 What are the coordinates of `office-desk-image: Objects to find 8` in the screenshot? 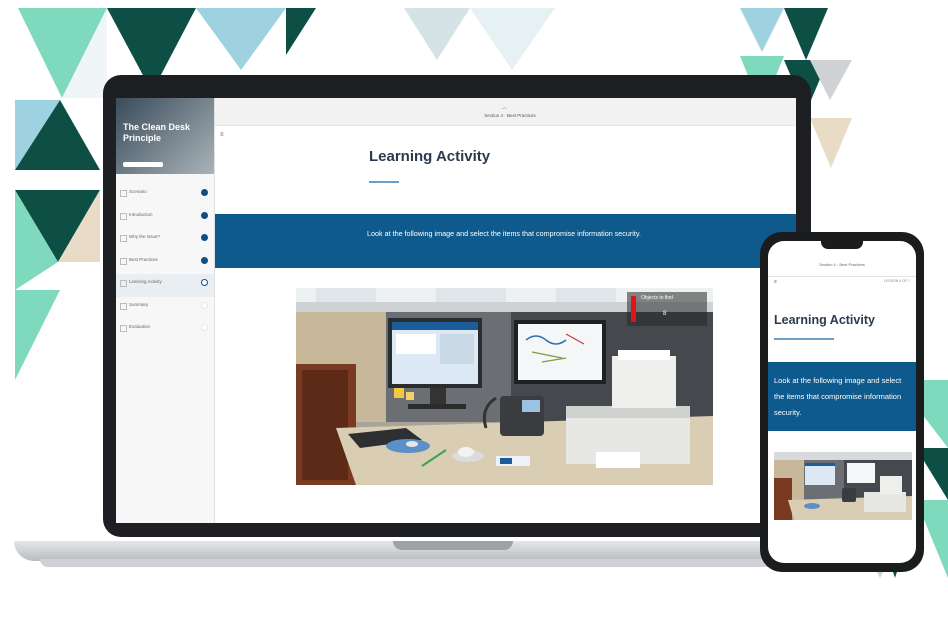 It's located at (504, 386).